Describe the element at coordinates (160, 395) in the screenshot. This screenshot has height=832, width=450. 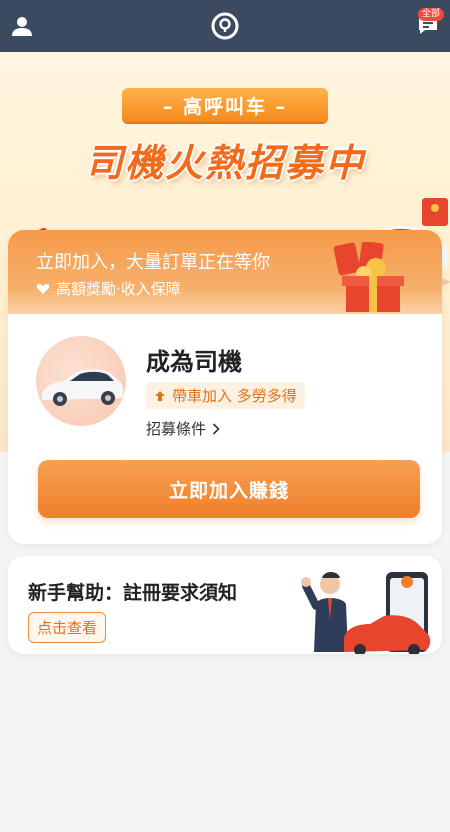
I see `arrow-up-icon` at that location.